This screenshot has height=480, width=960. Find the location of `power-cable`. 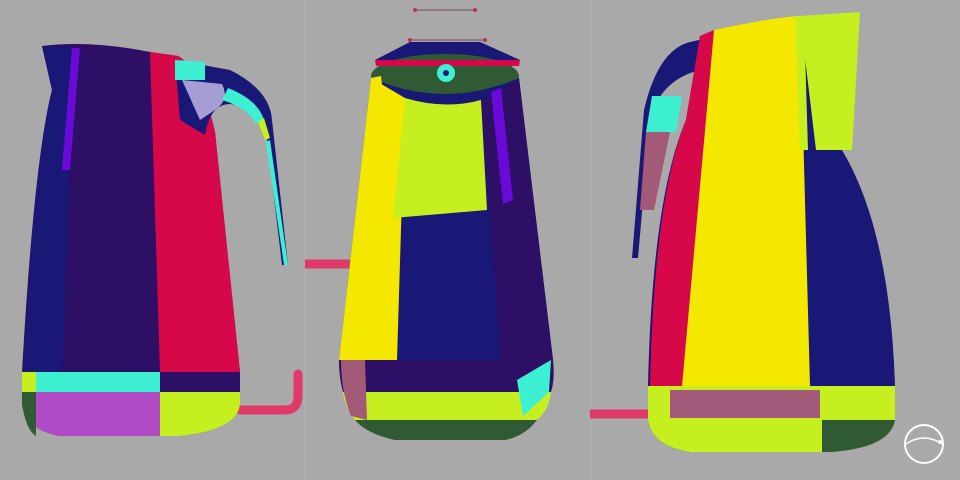

power-cable is located at coordinates (269, 392).